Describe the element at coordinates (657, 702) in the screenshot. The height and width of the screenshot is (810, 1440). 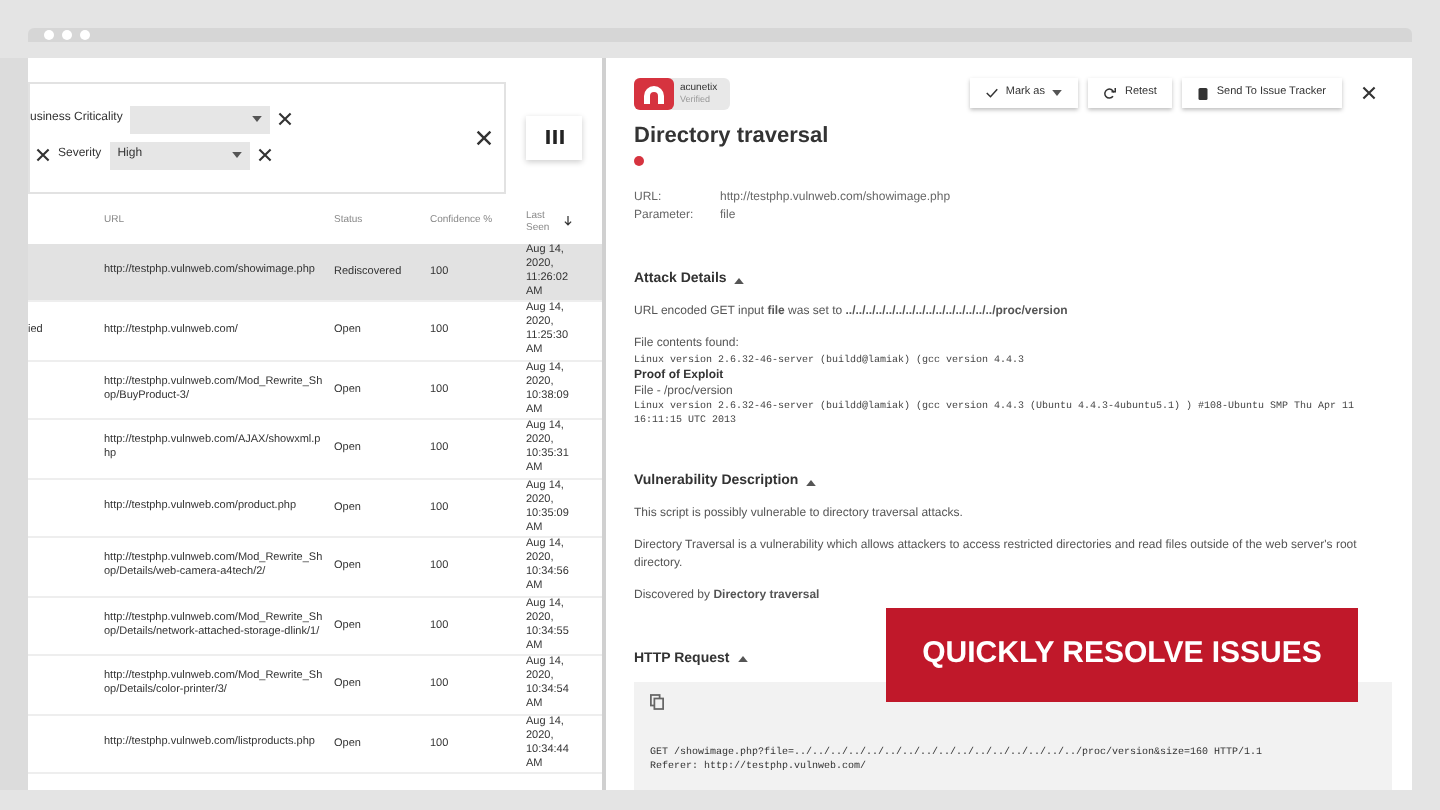
I see `copy-icon` at that location.